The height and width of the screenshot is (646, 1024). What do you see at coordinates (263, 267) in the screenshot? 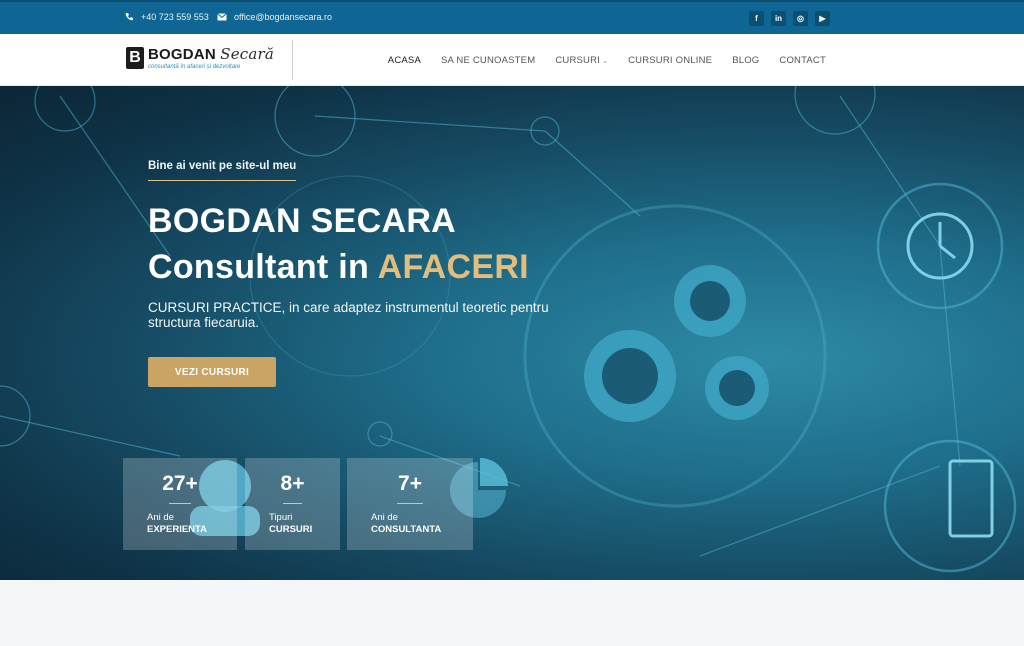
I see `hero-title-prefix: Consultant in` at bounding box center [263, 267].